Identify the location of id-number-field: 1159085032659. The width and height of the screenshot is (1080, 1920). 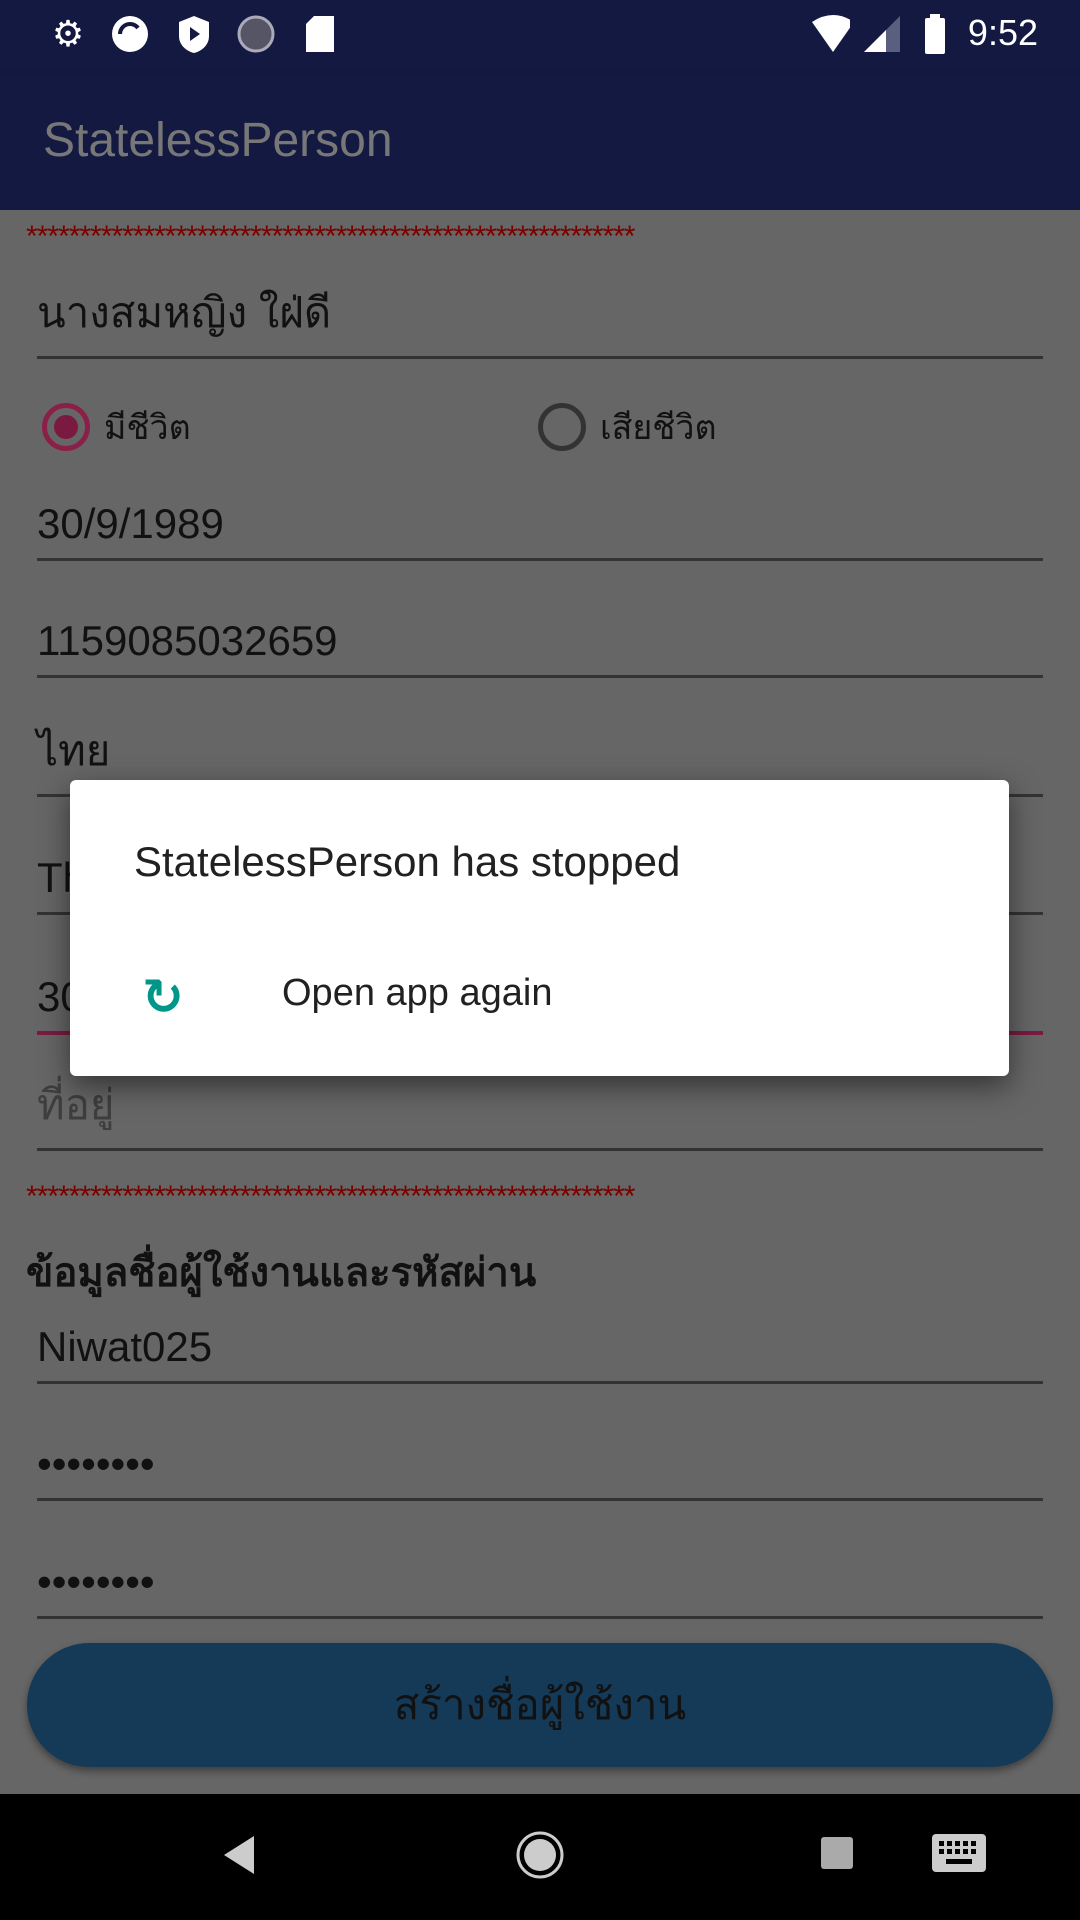
(540, 643).